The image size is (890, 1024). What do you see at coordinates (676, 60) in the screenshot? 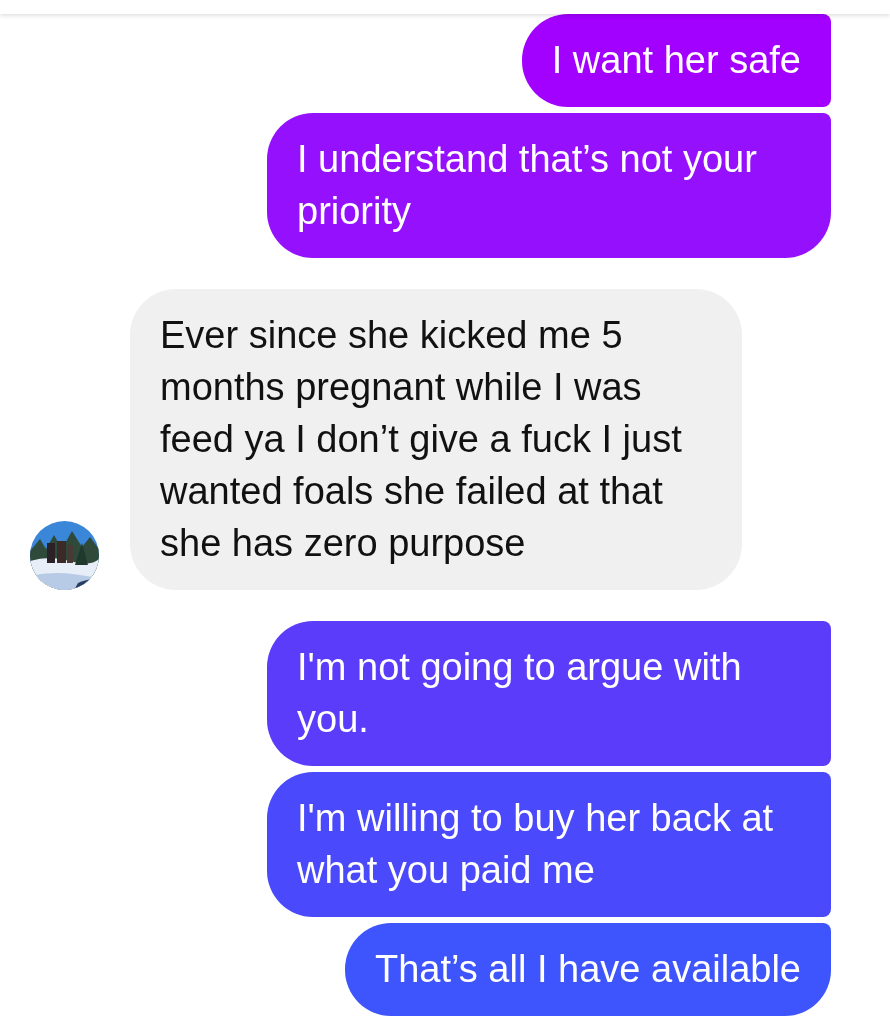
I see `message-bubble: I want her safe` at bounding box center [676, 60].